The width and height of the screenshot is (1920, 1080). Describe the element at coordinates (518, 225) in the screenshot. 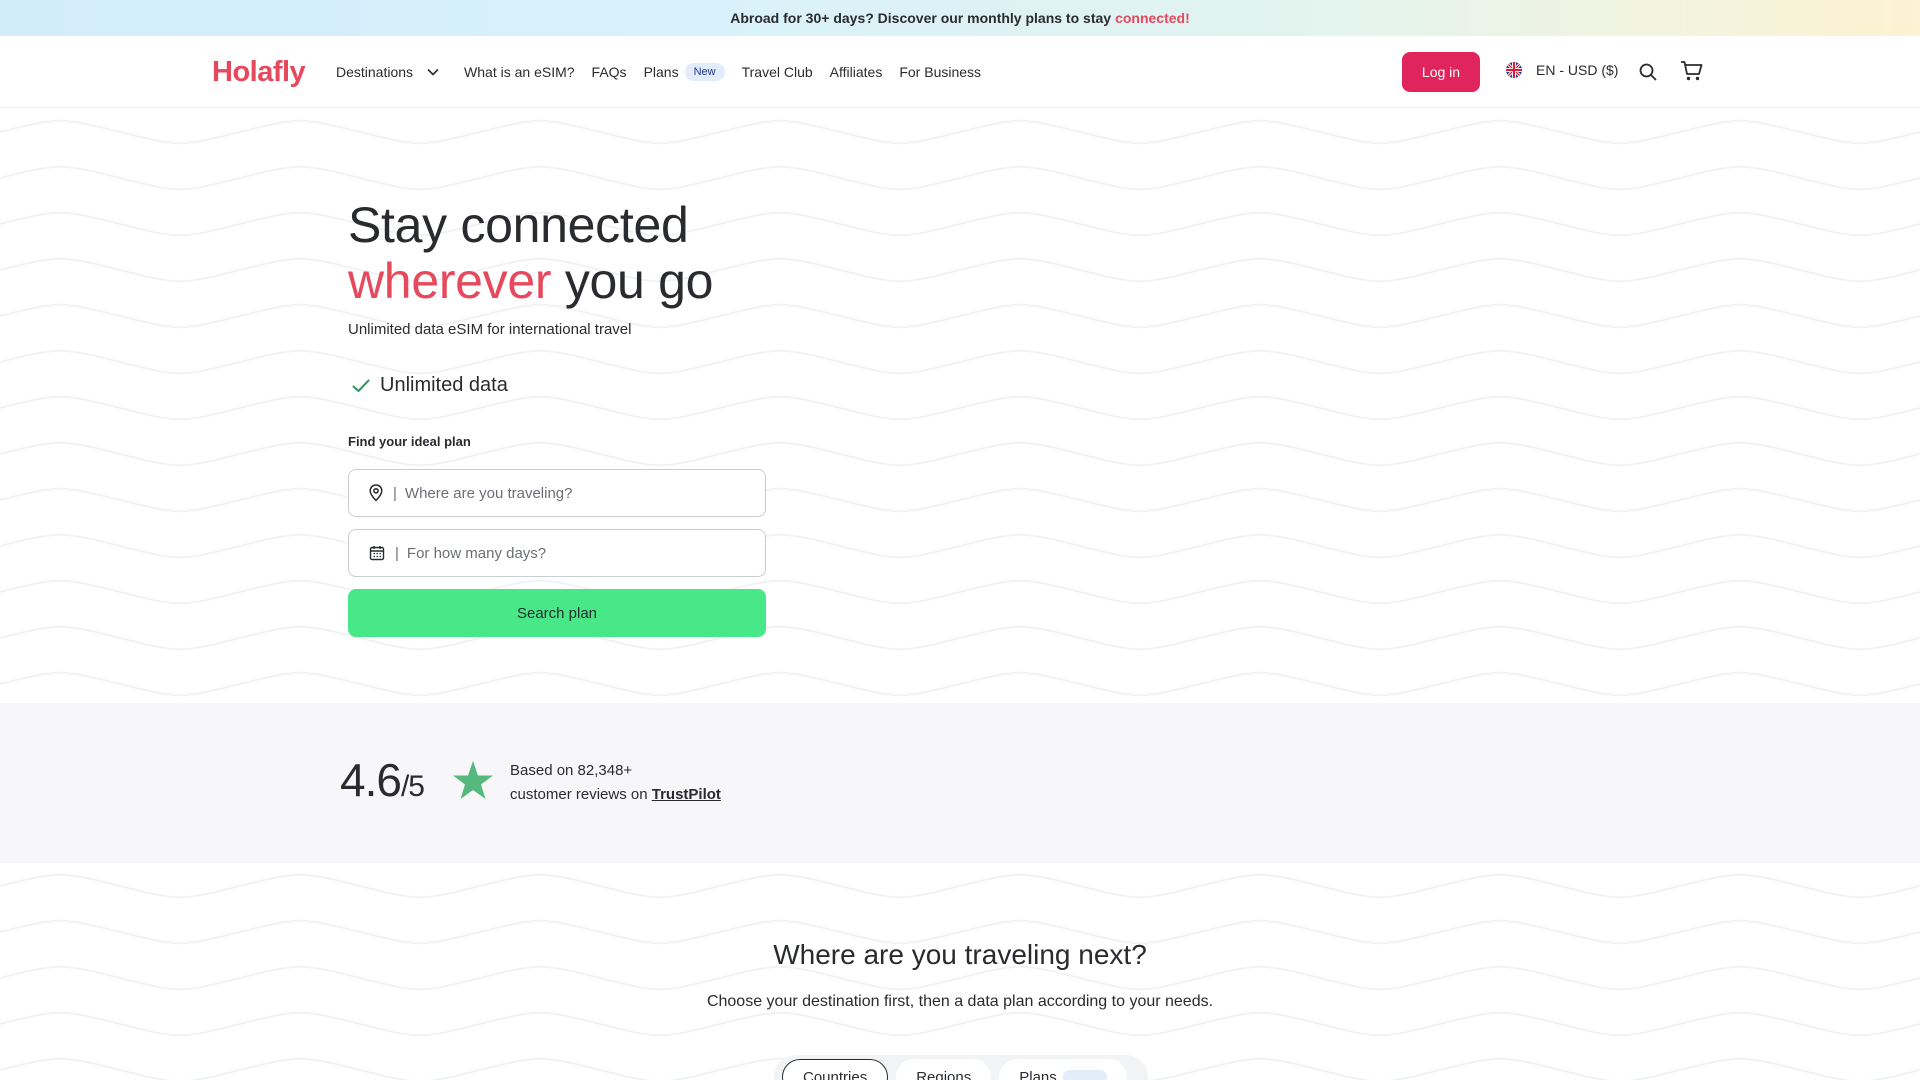

I see `hero-title-line1: Stay connected` at that location.